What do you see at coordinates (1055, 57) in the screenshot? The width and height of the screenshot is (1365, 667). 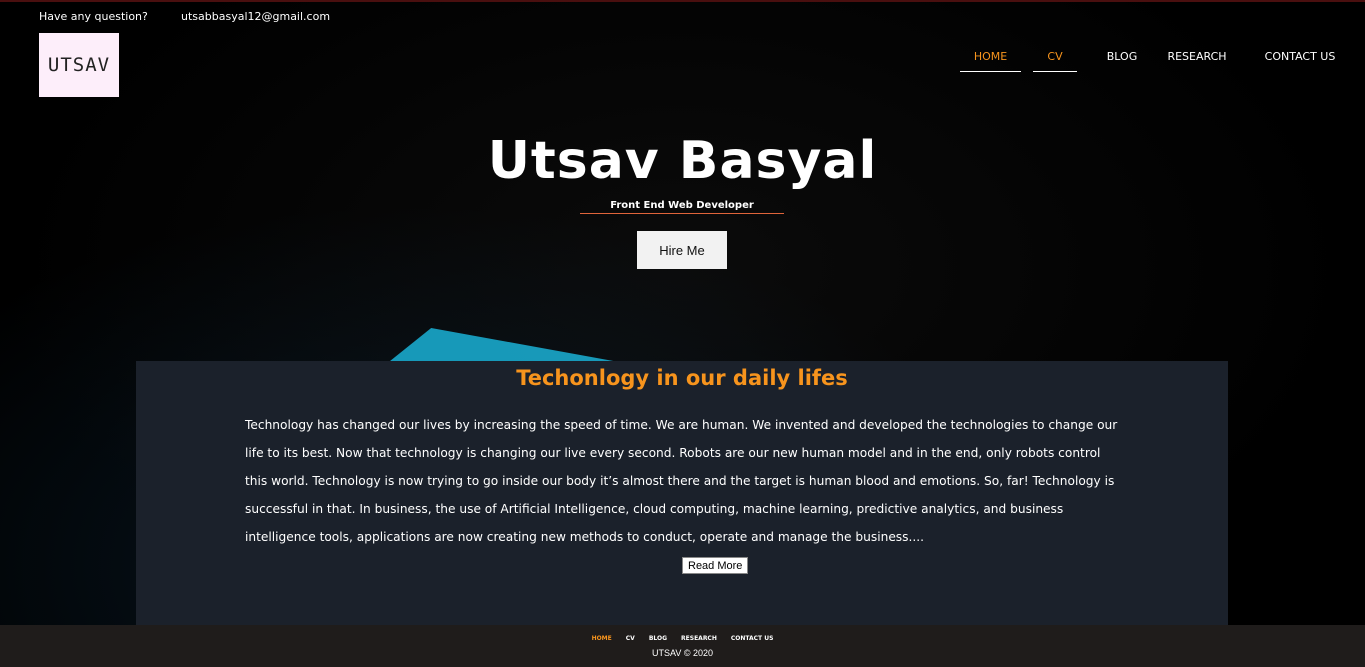 I see `nav-item-cv: CV` at bounding box center [1055, 57].